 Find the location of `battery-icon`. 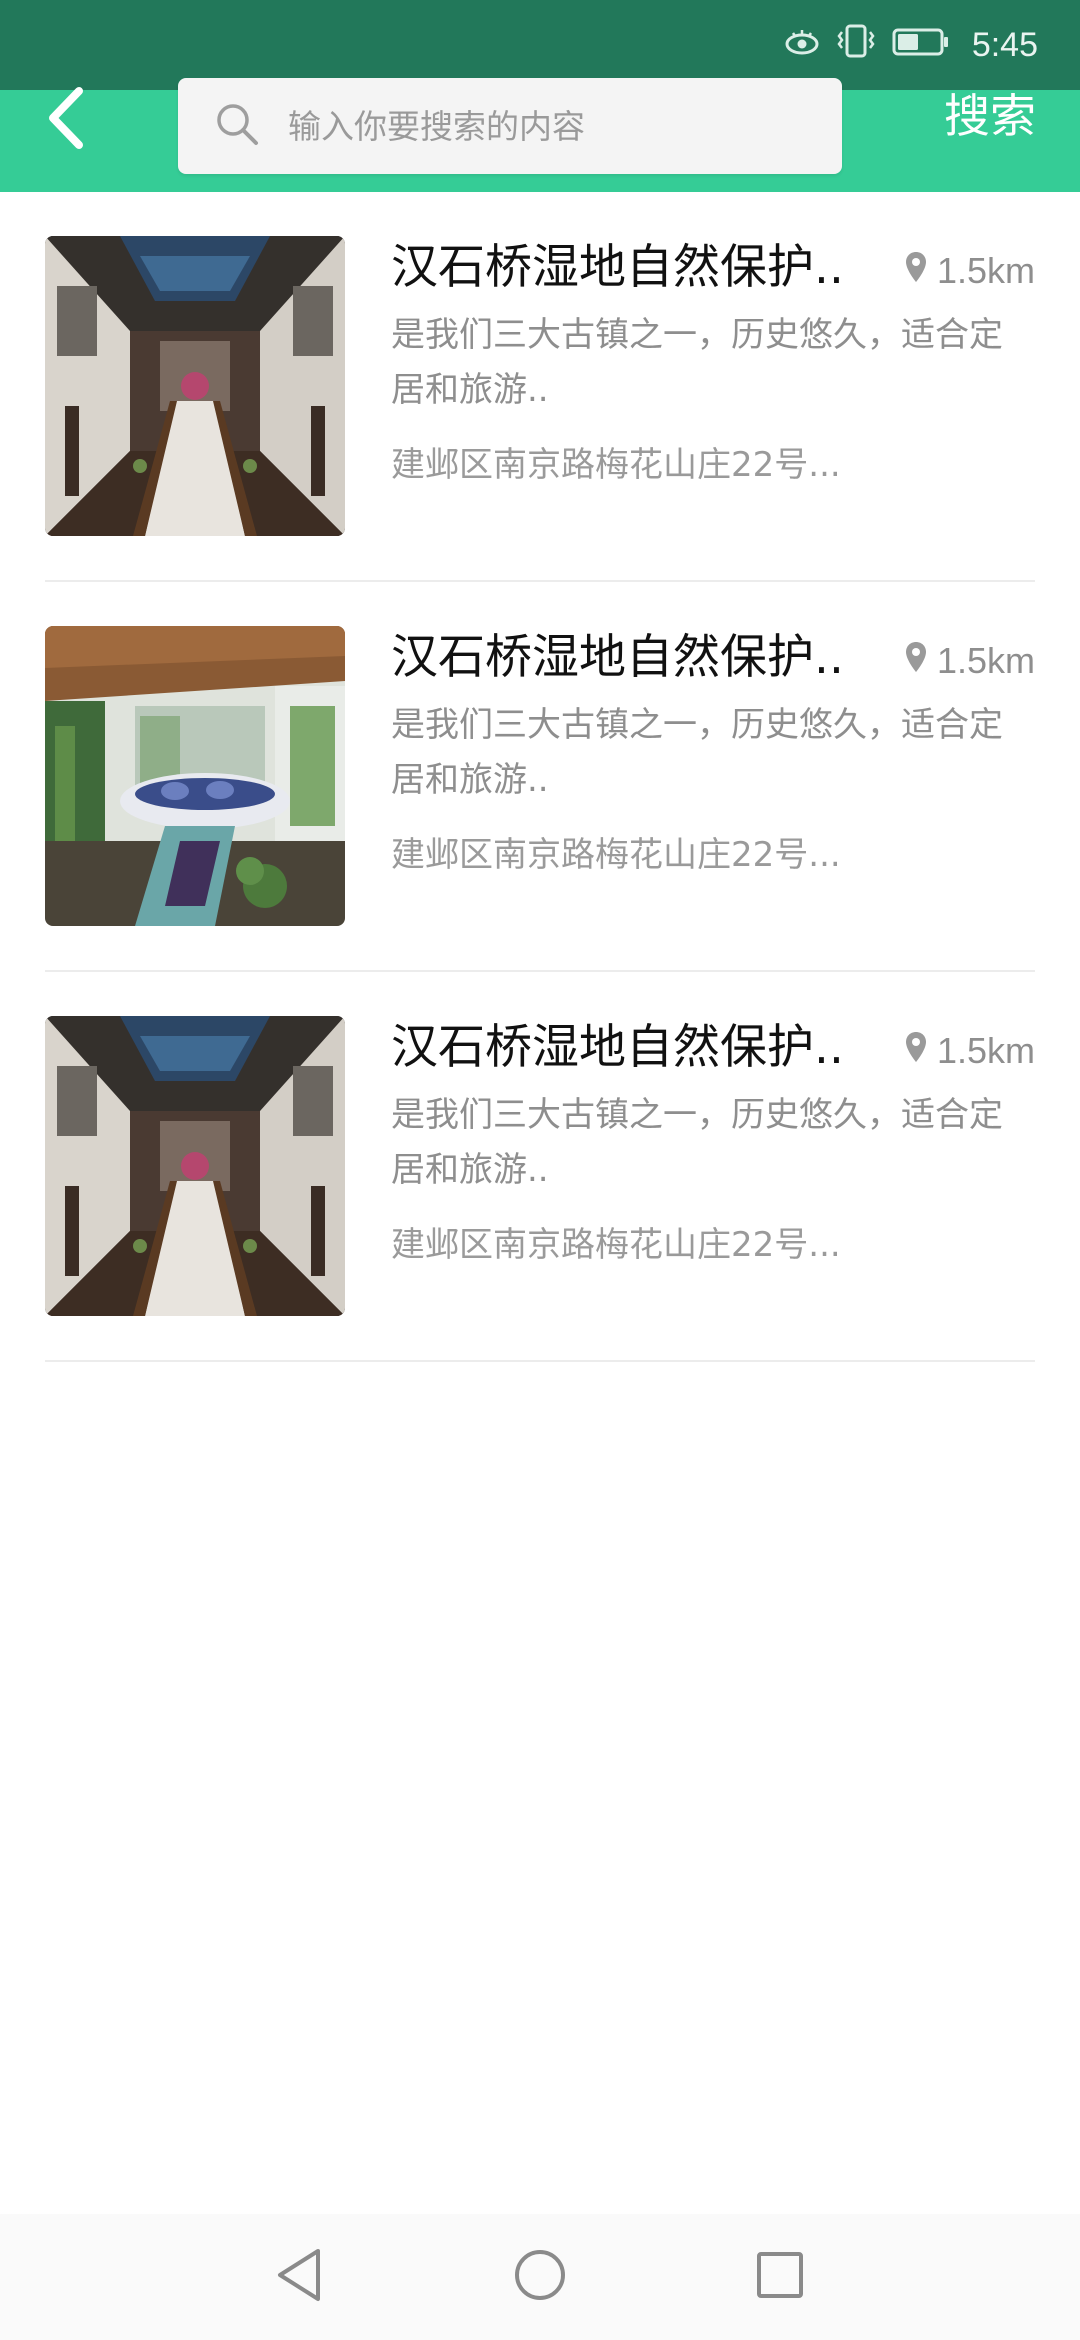

battery-icon is located at coordinates (921, 45).